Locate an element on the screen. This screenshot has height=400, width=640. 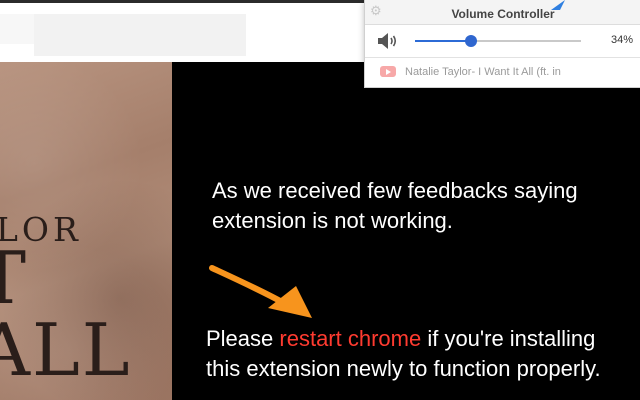
volume-slider-thumb is located at coordinates (471, 41).